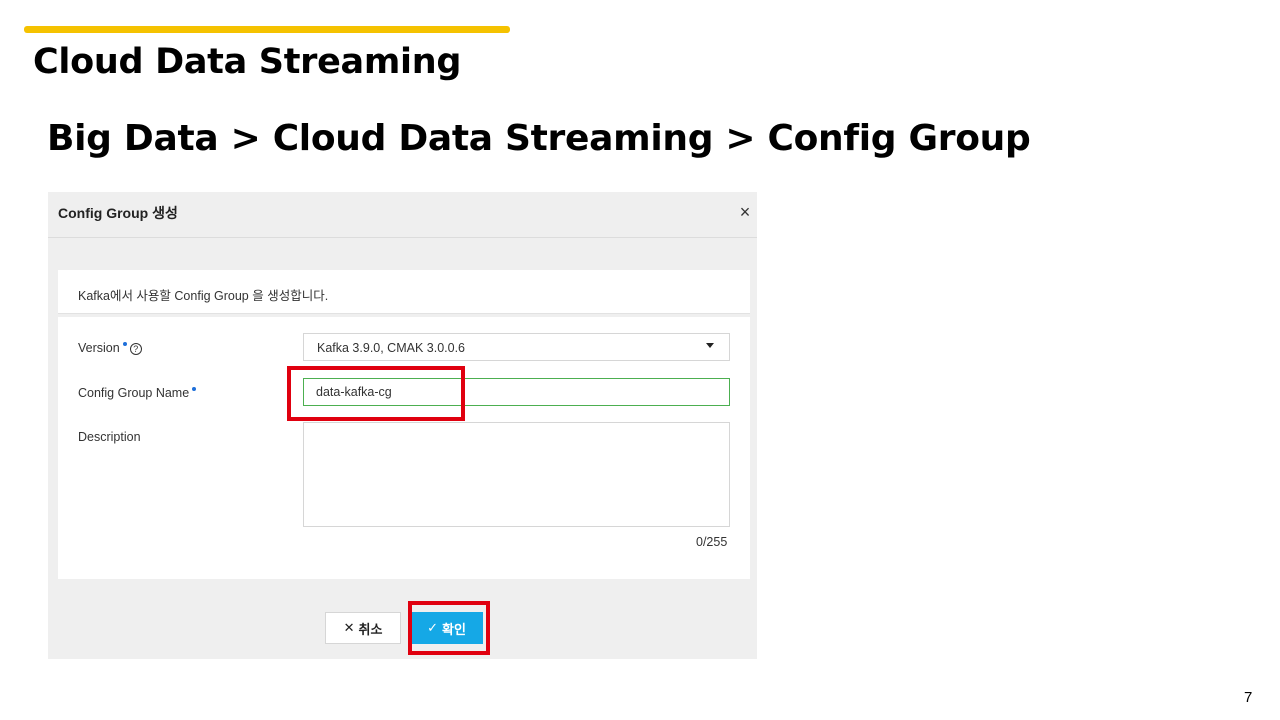  I want to click on config-group-name-label: Config Group Name, so click(137, 393).